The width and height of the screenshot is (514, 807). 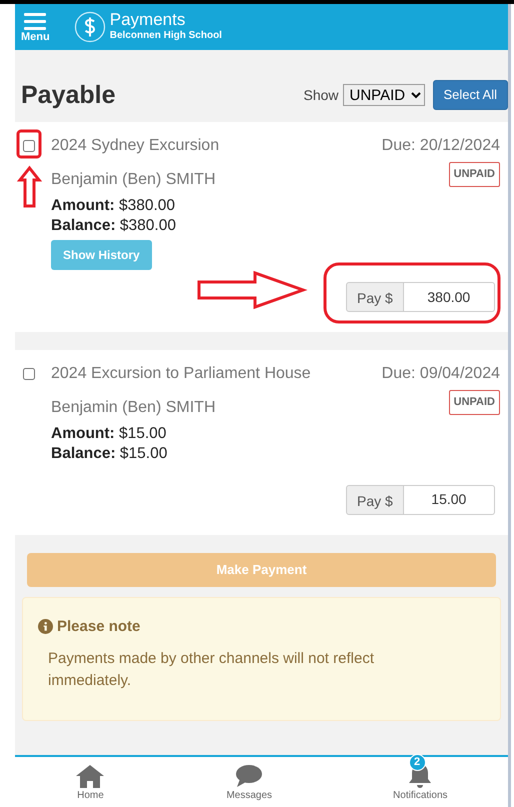 I want to click on nav-tab: Messages, so click(x=249, y=779).